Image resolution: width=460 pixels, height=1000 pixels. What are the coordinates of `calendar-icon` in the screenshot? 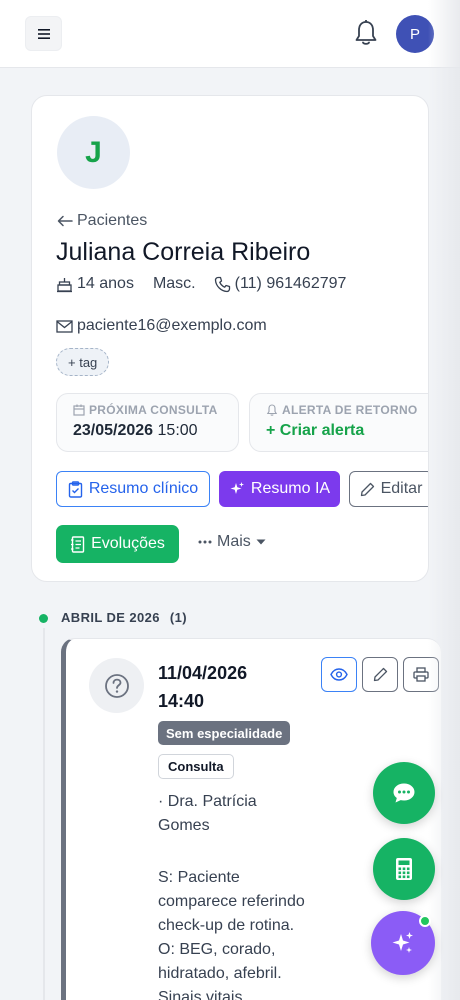 It's located at (79, 410).